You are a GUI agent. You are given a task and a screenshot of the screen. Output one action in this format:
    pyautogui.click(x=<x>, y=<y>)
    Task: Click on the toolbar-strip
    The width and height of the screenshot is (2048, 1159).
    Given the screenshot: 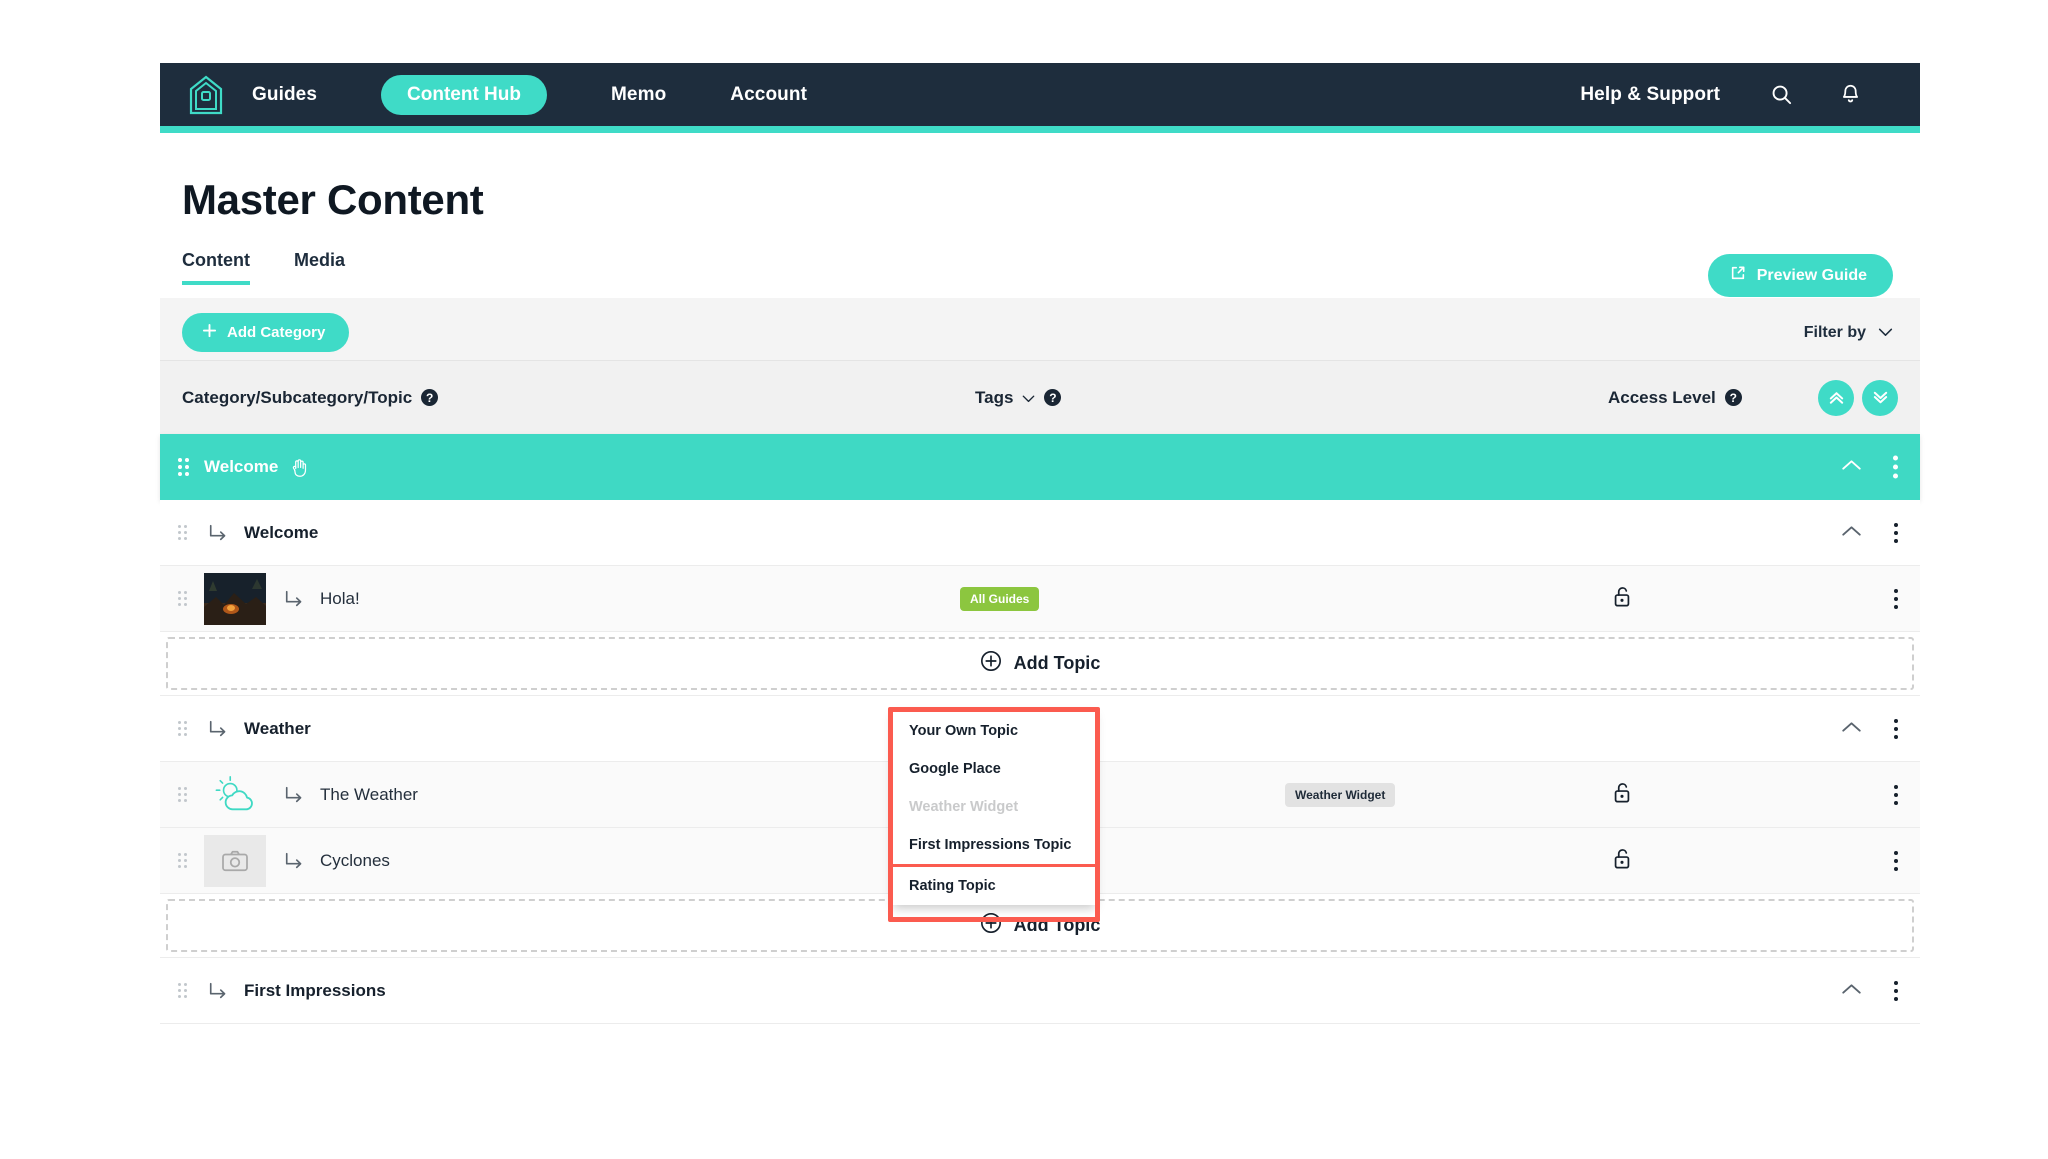 What is the action you would take?
    pyautogui.click(x=1040, y=329)
    